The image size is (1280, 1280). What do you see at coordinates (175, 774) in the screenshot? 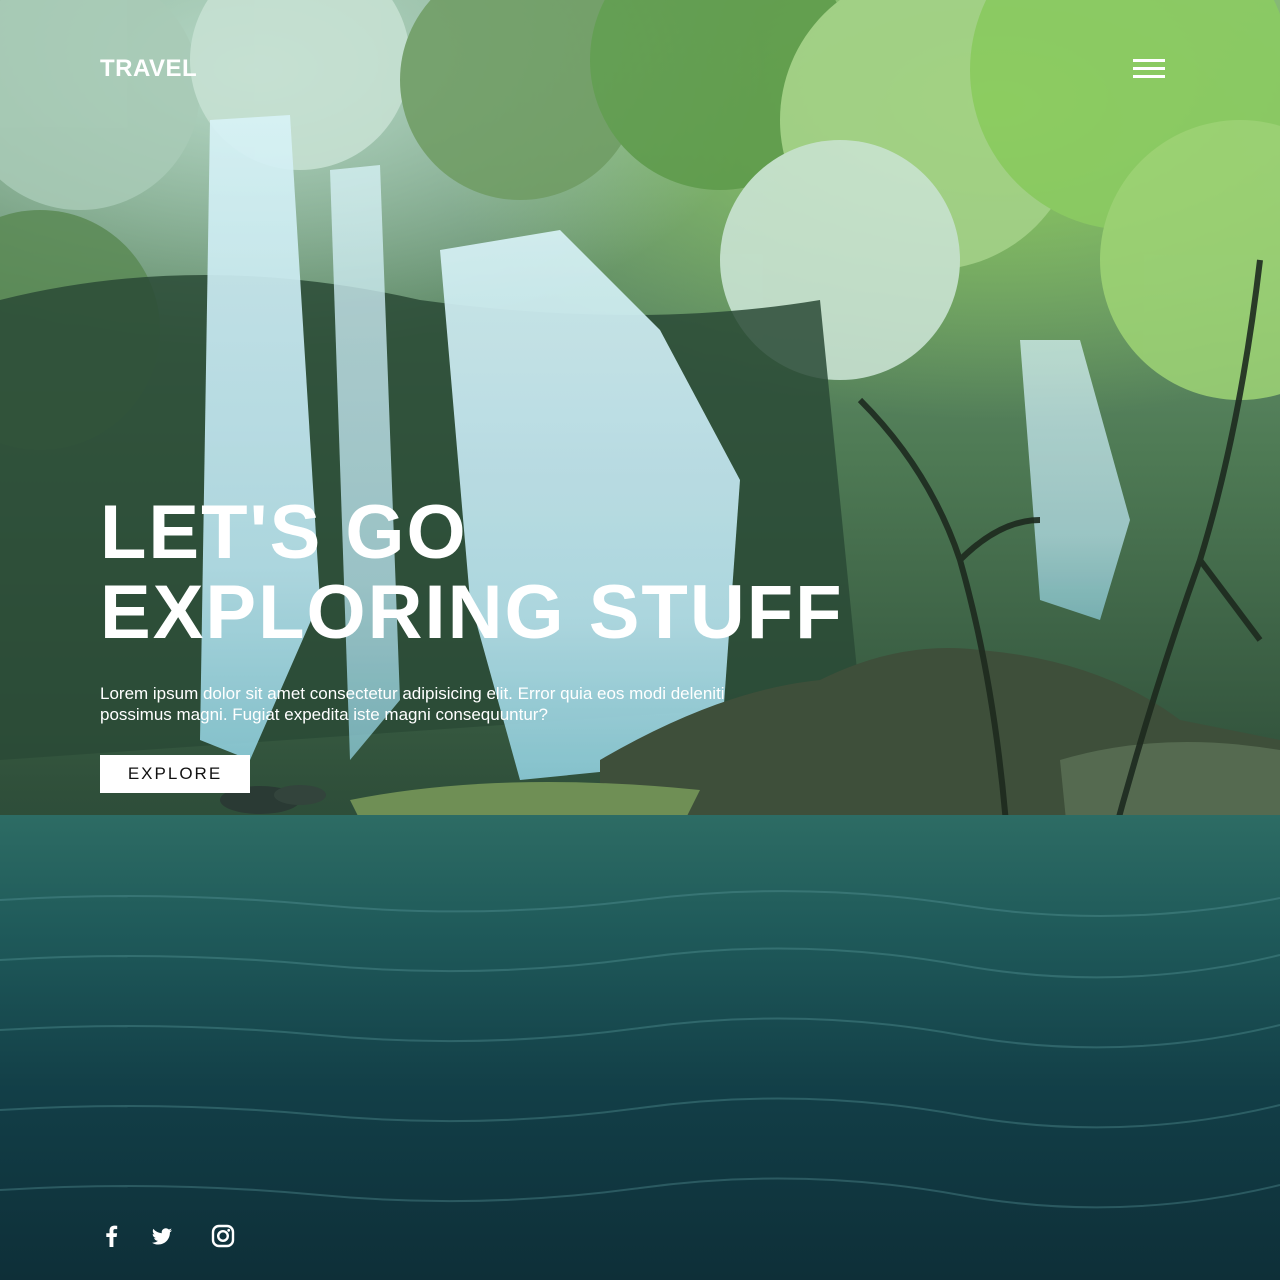
I see `explore-button: EXPLORE` at bounding box center [175, 774].